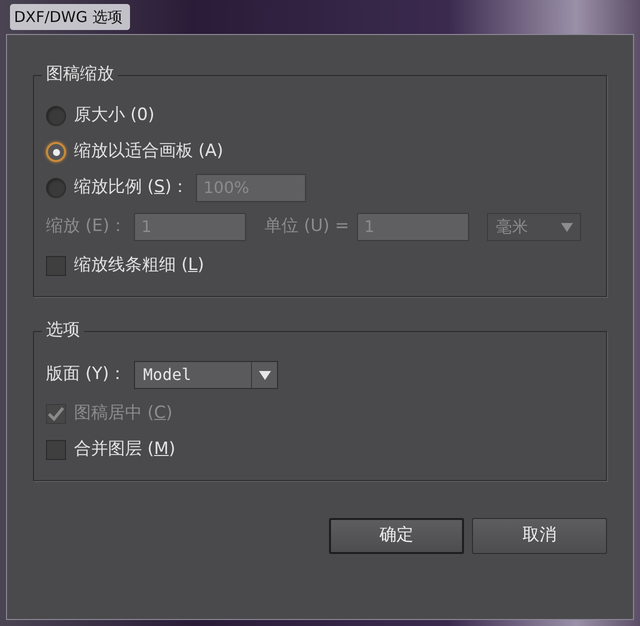 Image resolution: width=640 pixels, height=626 pixels. What do you see at coordinates (86, 226) in the screenshot?
I see `field-label: 缩放 (E)：` at bounding box center [86, 226].